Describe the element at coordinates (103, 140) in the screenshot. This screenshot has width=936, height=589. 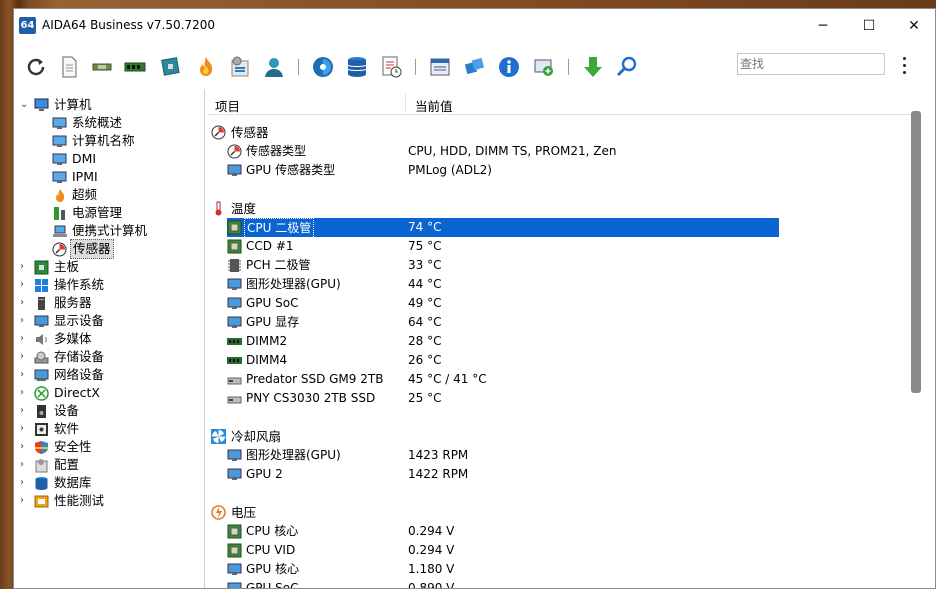
I see `tree-item-label: 计算机名称` at that location.